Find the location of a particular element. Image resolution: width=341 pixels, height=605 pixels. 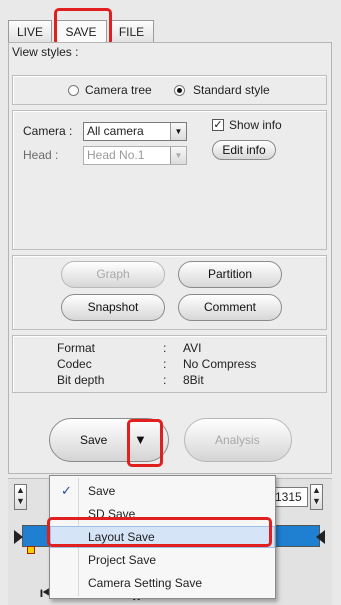

snapshot-button: Snapshot is located at coordinates (113, 307).